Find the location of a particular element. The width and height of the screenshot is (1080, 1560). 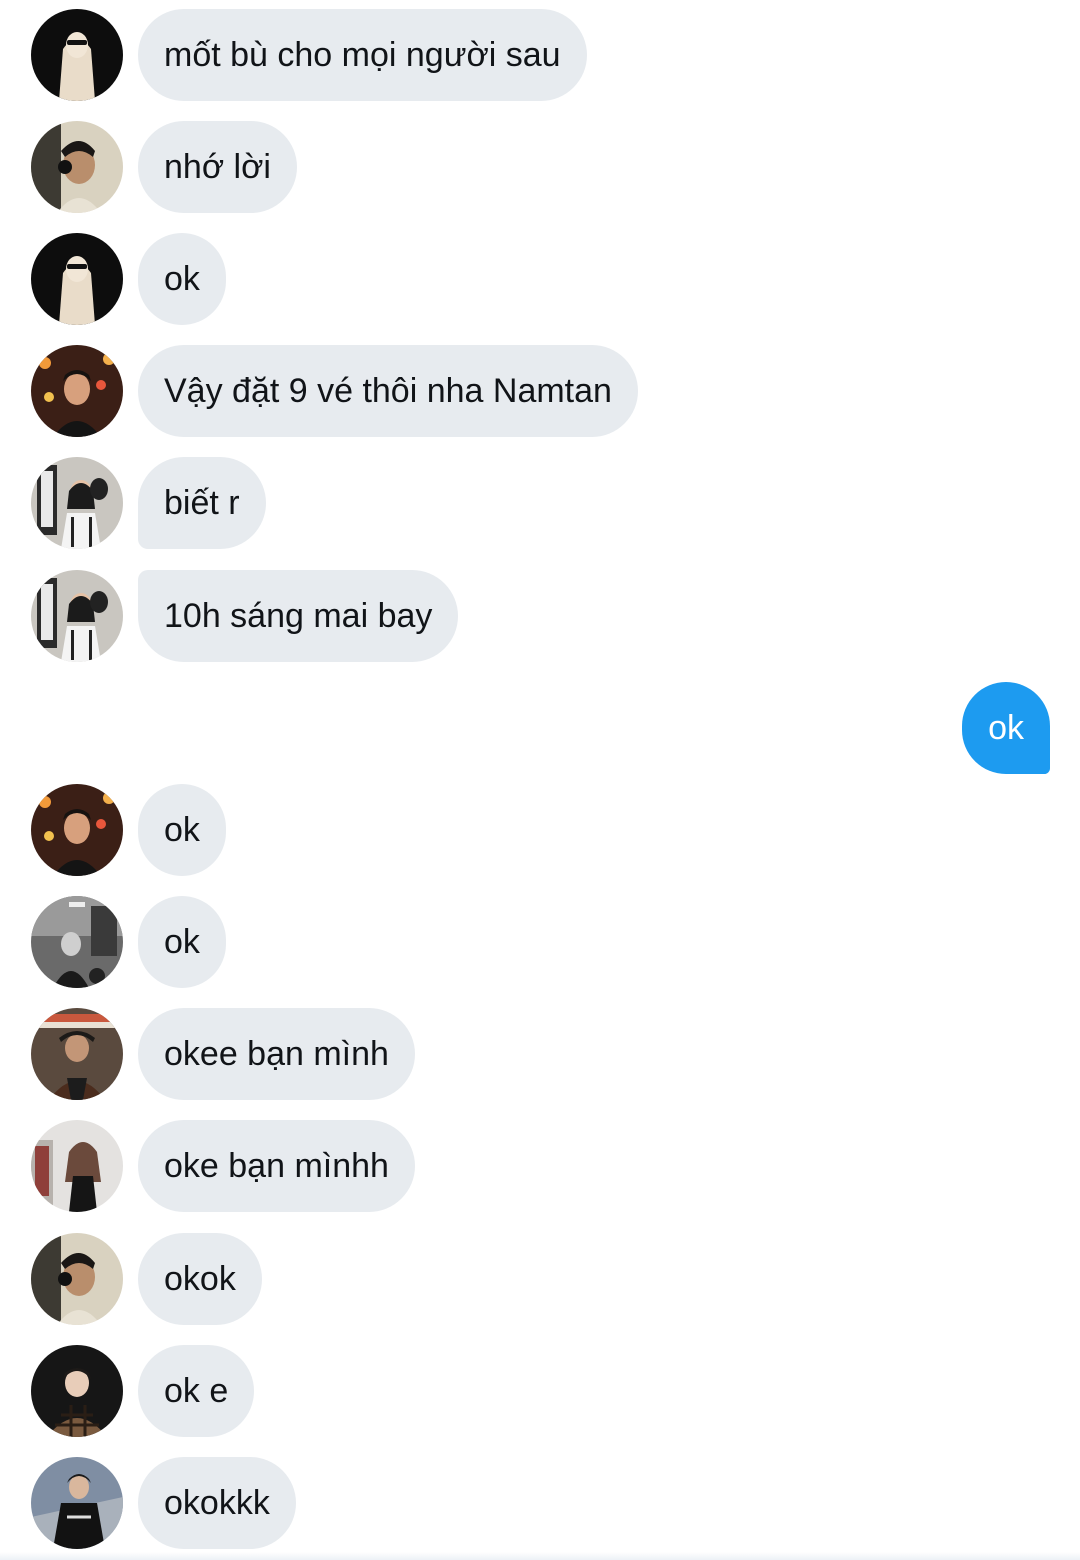

message-bubble: Vậy đặt 9 vé thôi nha Namtan is located at coordinates (388, 391).